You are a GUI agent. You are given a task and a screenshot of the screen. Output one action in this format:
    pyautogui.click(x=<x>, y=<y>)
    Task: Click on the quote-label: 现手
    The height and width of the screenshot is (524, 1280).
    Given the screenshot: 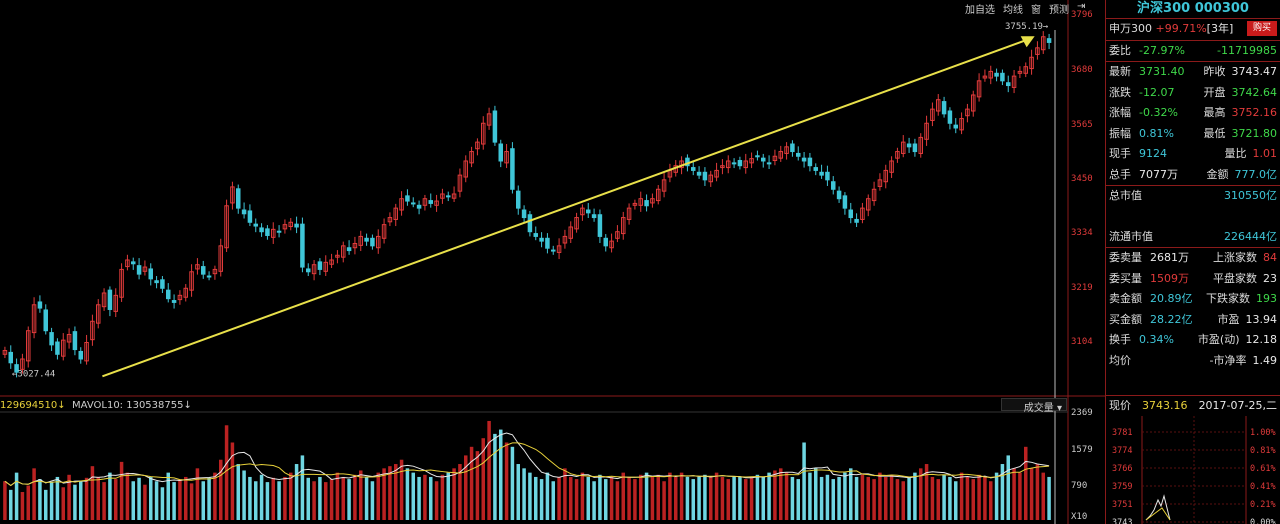 What is the action you would take?
    pyautogui.click(x=1120, y=153)
    